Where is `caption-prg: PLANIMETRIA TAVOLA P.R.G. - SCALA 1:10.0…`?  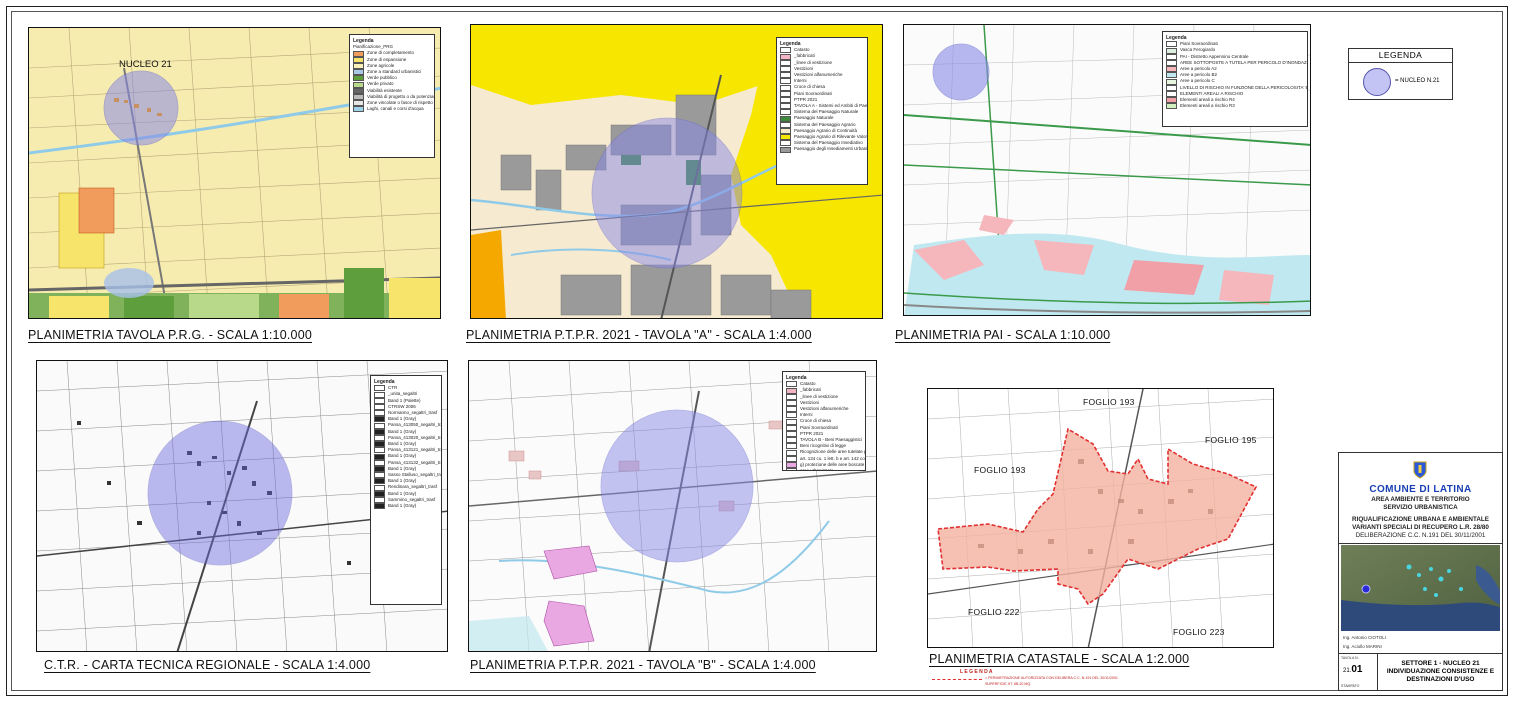
caption-prg: PLANIMETRIA TAVOLA P.R.G. - SCALA 1:10.0… is located at coordinates (170, 335).